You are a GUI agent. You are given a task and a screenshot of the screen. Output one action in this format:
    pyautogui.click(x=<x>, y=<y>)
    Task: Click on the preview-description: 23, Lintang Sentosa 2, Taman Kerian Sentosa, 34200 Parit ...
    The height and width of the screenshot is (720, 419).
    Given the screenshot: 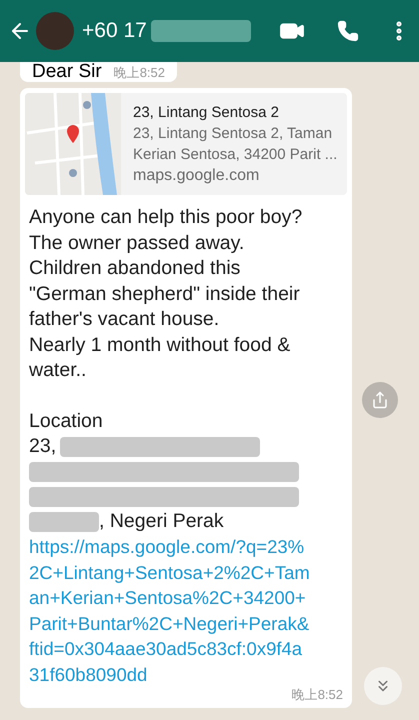 What is the action you would take?
    pyautogui.click(x=235, y=144)
    